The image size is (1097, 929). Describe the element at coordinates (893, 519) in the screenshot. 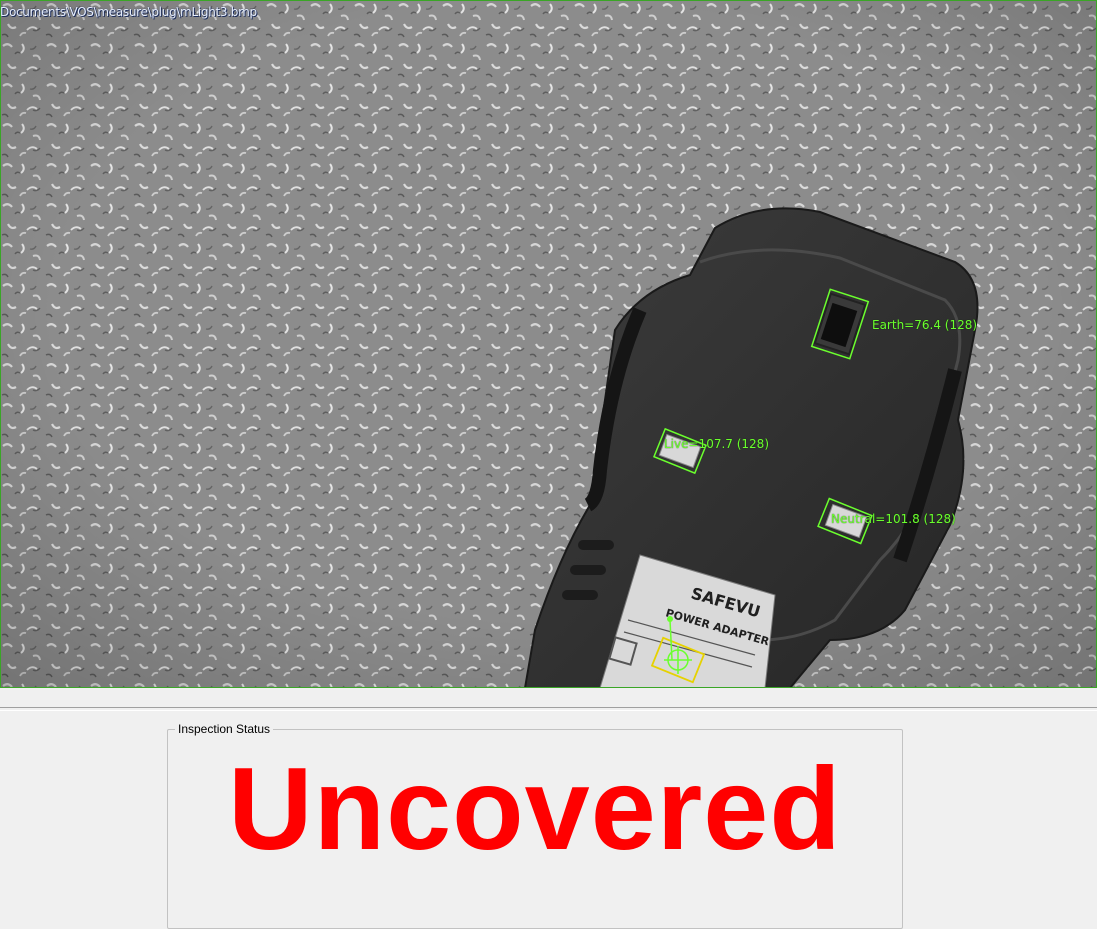

I see `roi-neutral-label: Neutral=101.8 (128)` at that location.